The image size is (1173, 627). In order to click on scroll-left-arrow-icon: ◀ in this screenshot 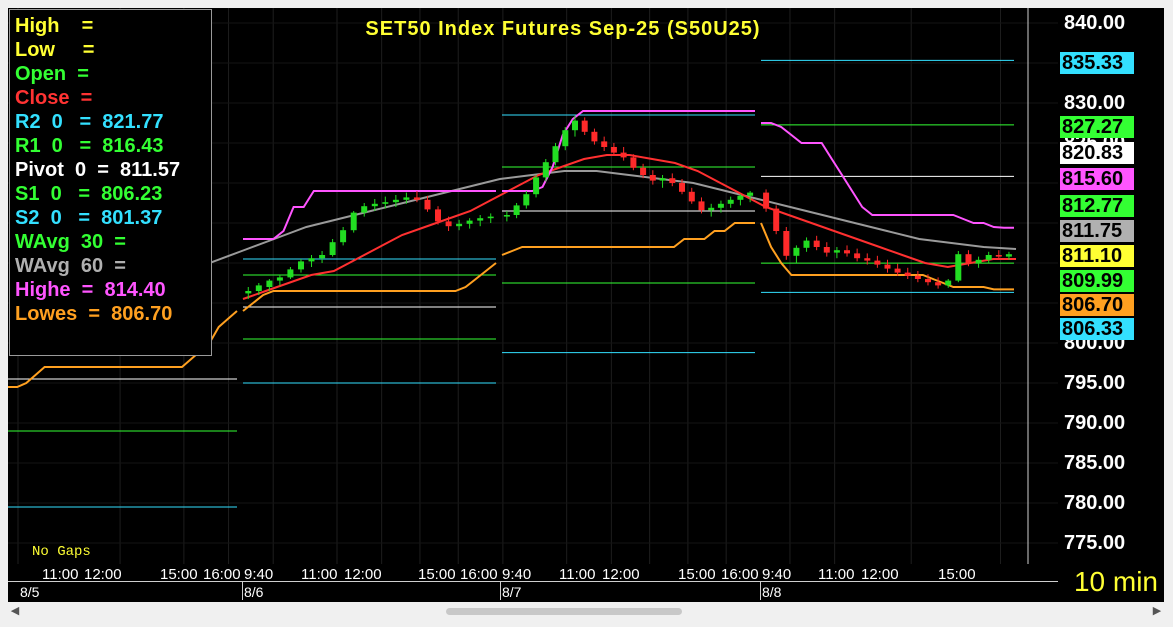, I will do `click(15, 611)`.